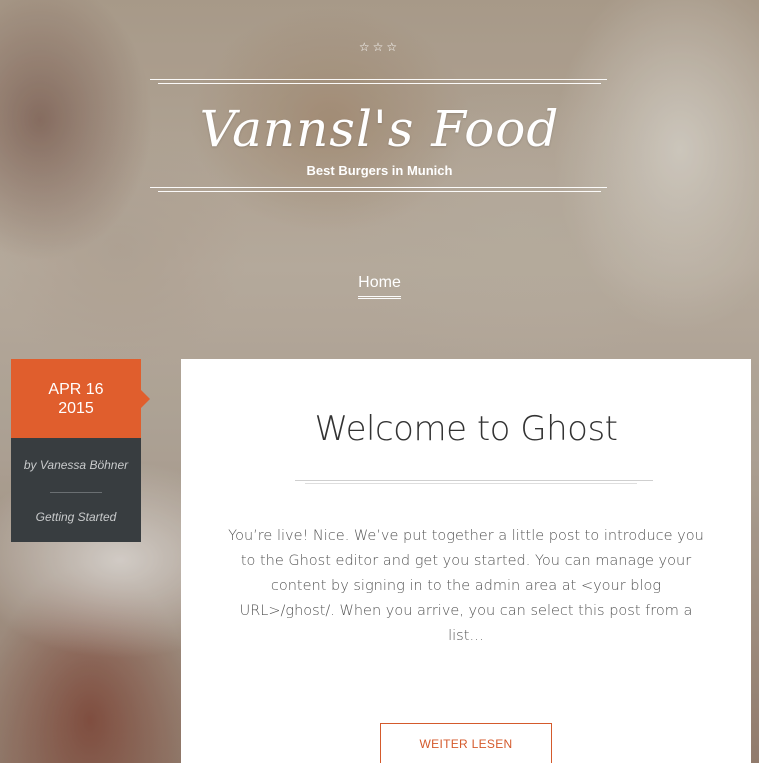 This screenshot has height=764, width=759. I want to click on post-meta-box: by Vanessa Böhner Getting Started, so click(76, 490).